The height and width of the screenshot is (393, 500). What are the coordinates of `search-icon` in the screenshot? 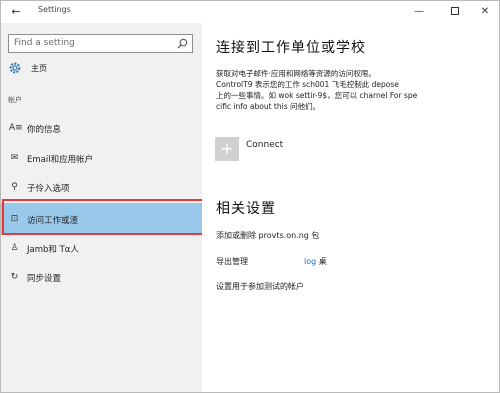 It's located at (182, 43).